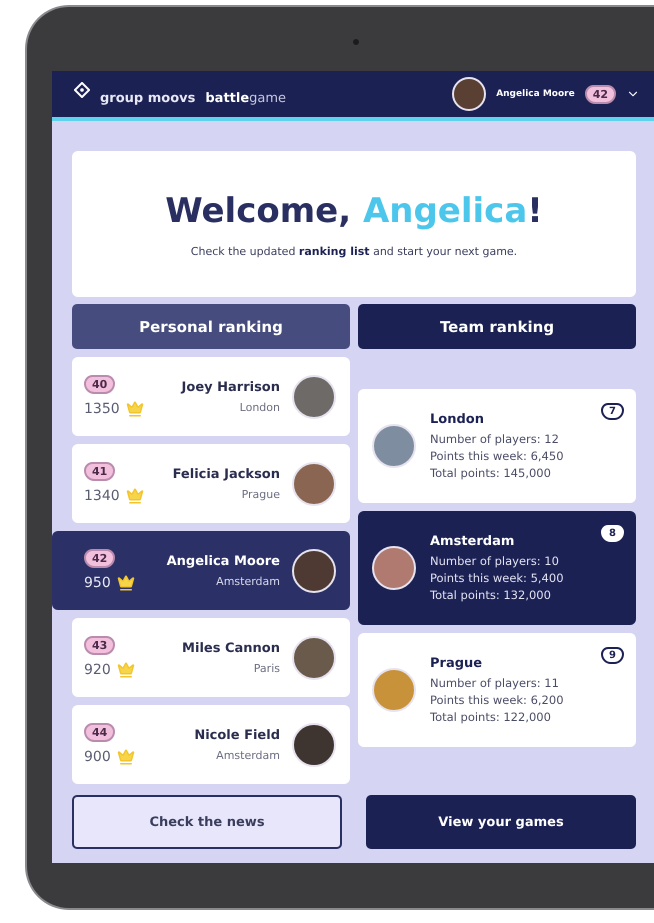 This screenshot has width=654, height=923. What do you see at coordinates (497, 700) in the screenshot?
I see `team-week-points: Points this week: 6,200` at bounding box center [497, 700].